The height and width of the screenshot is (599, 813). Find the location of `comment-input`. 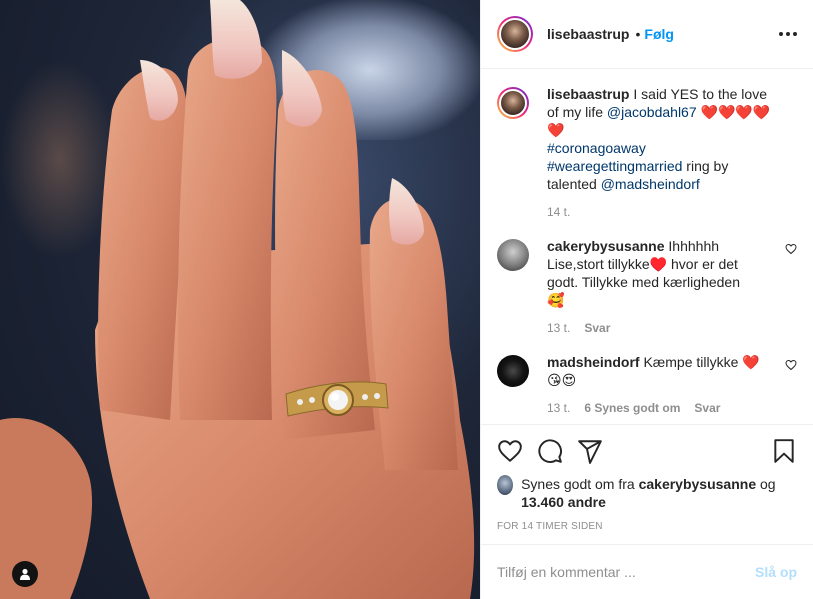

comment-input is located at coordinates (626, 572).